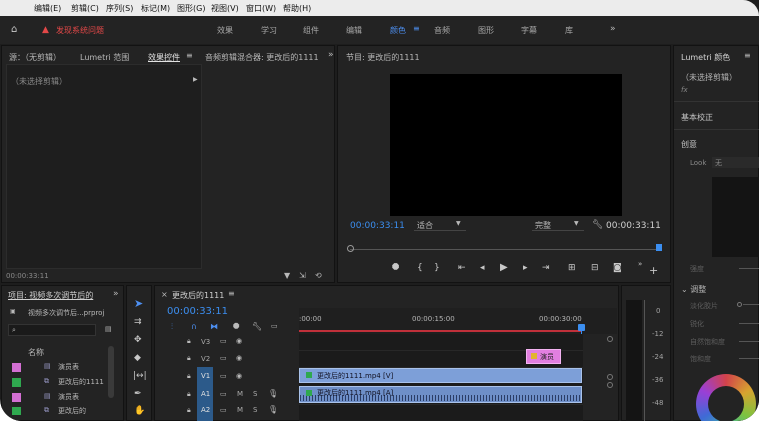 This screenshot has height=421, width=759. Describe the element at coordinates (311, 30) in the screenshot. I see `tab-assembly: 组件` at that location.